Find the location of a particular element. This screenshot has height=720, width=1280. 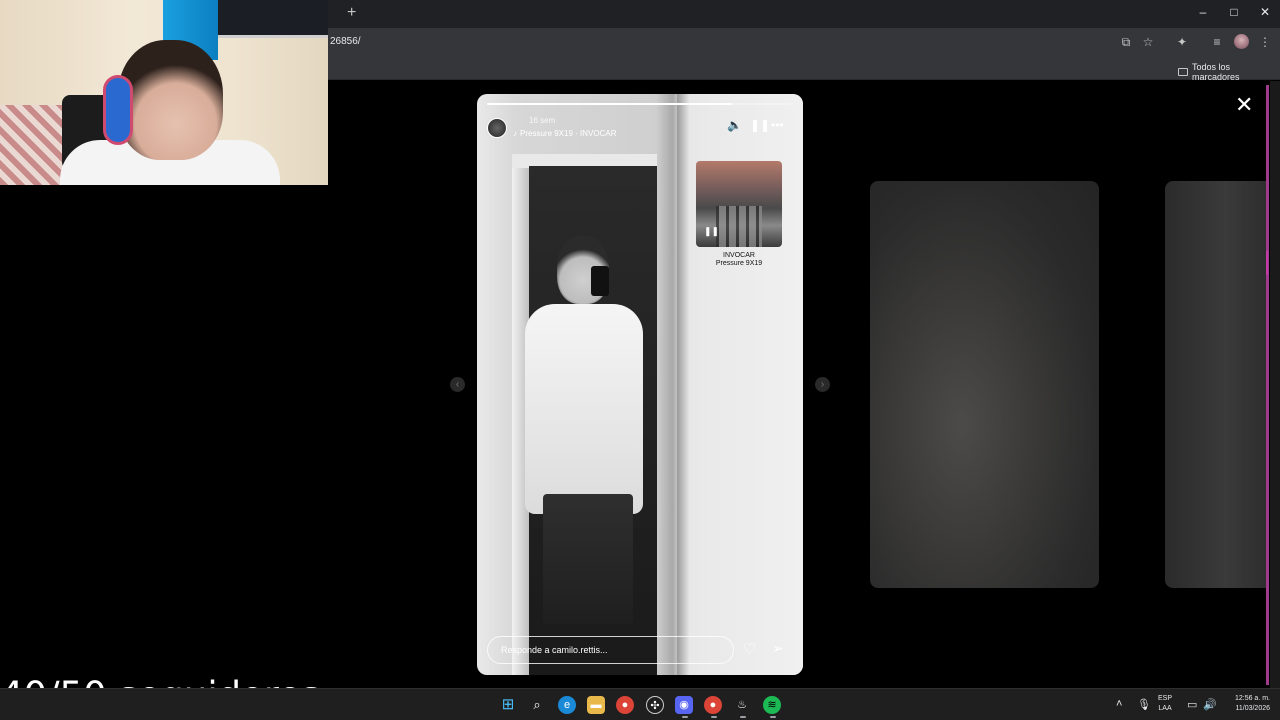

profile-avatar is located at coordinates (1241, 41).